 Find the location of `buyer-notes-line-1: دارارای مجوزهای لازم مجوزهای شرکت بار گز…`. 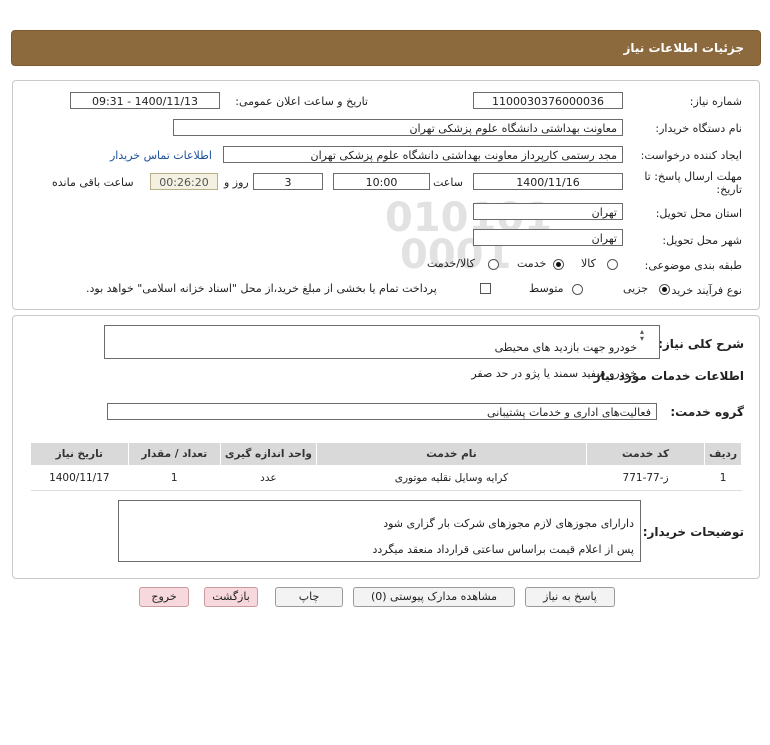

buyer-notes-line-1: دارارای مجوزهای لازم مجوزهای شرکت بار گز… is located at coordinates (508, 523).